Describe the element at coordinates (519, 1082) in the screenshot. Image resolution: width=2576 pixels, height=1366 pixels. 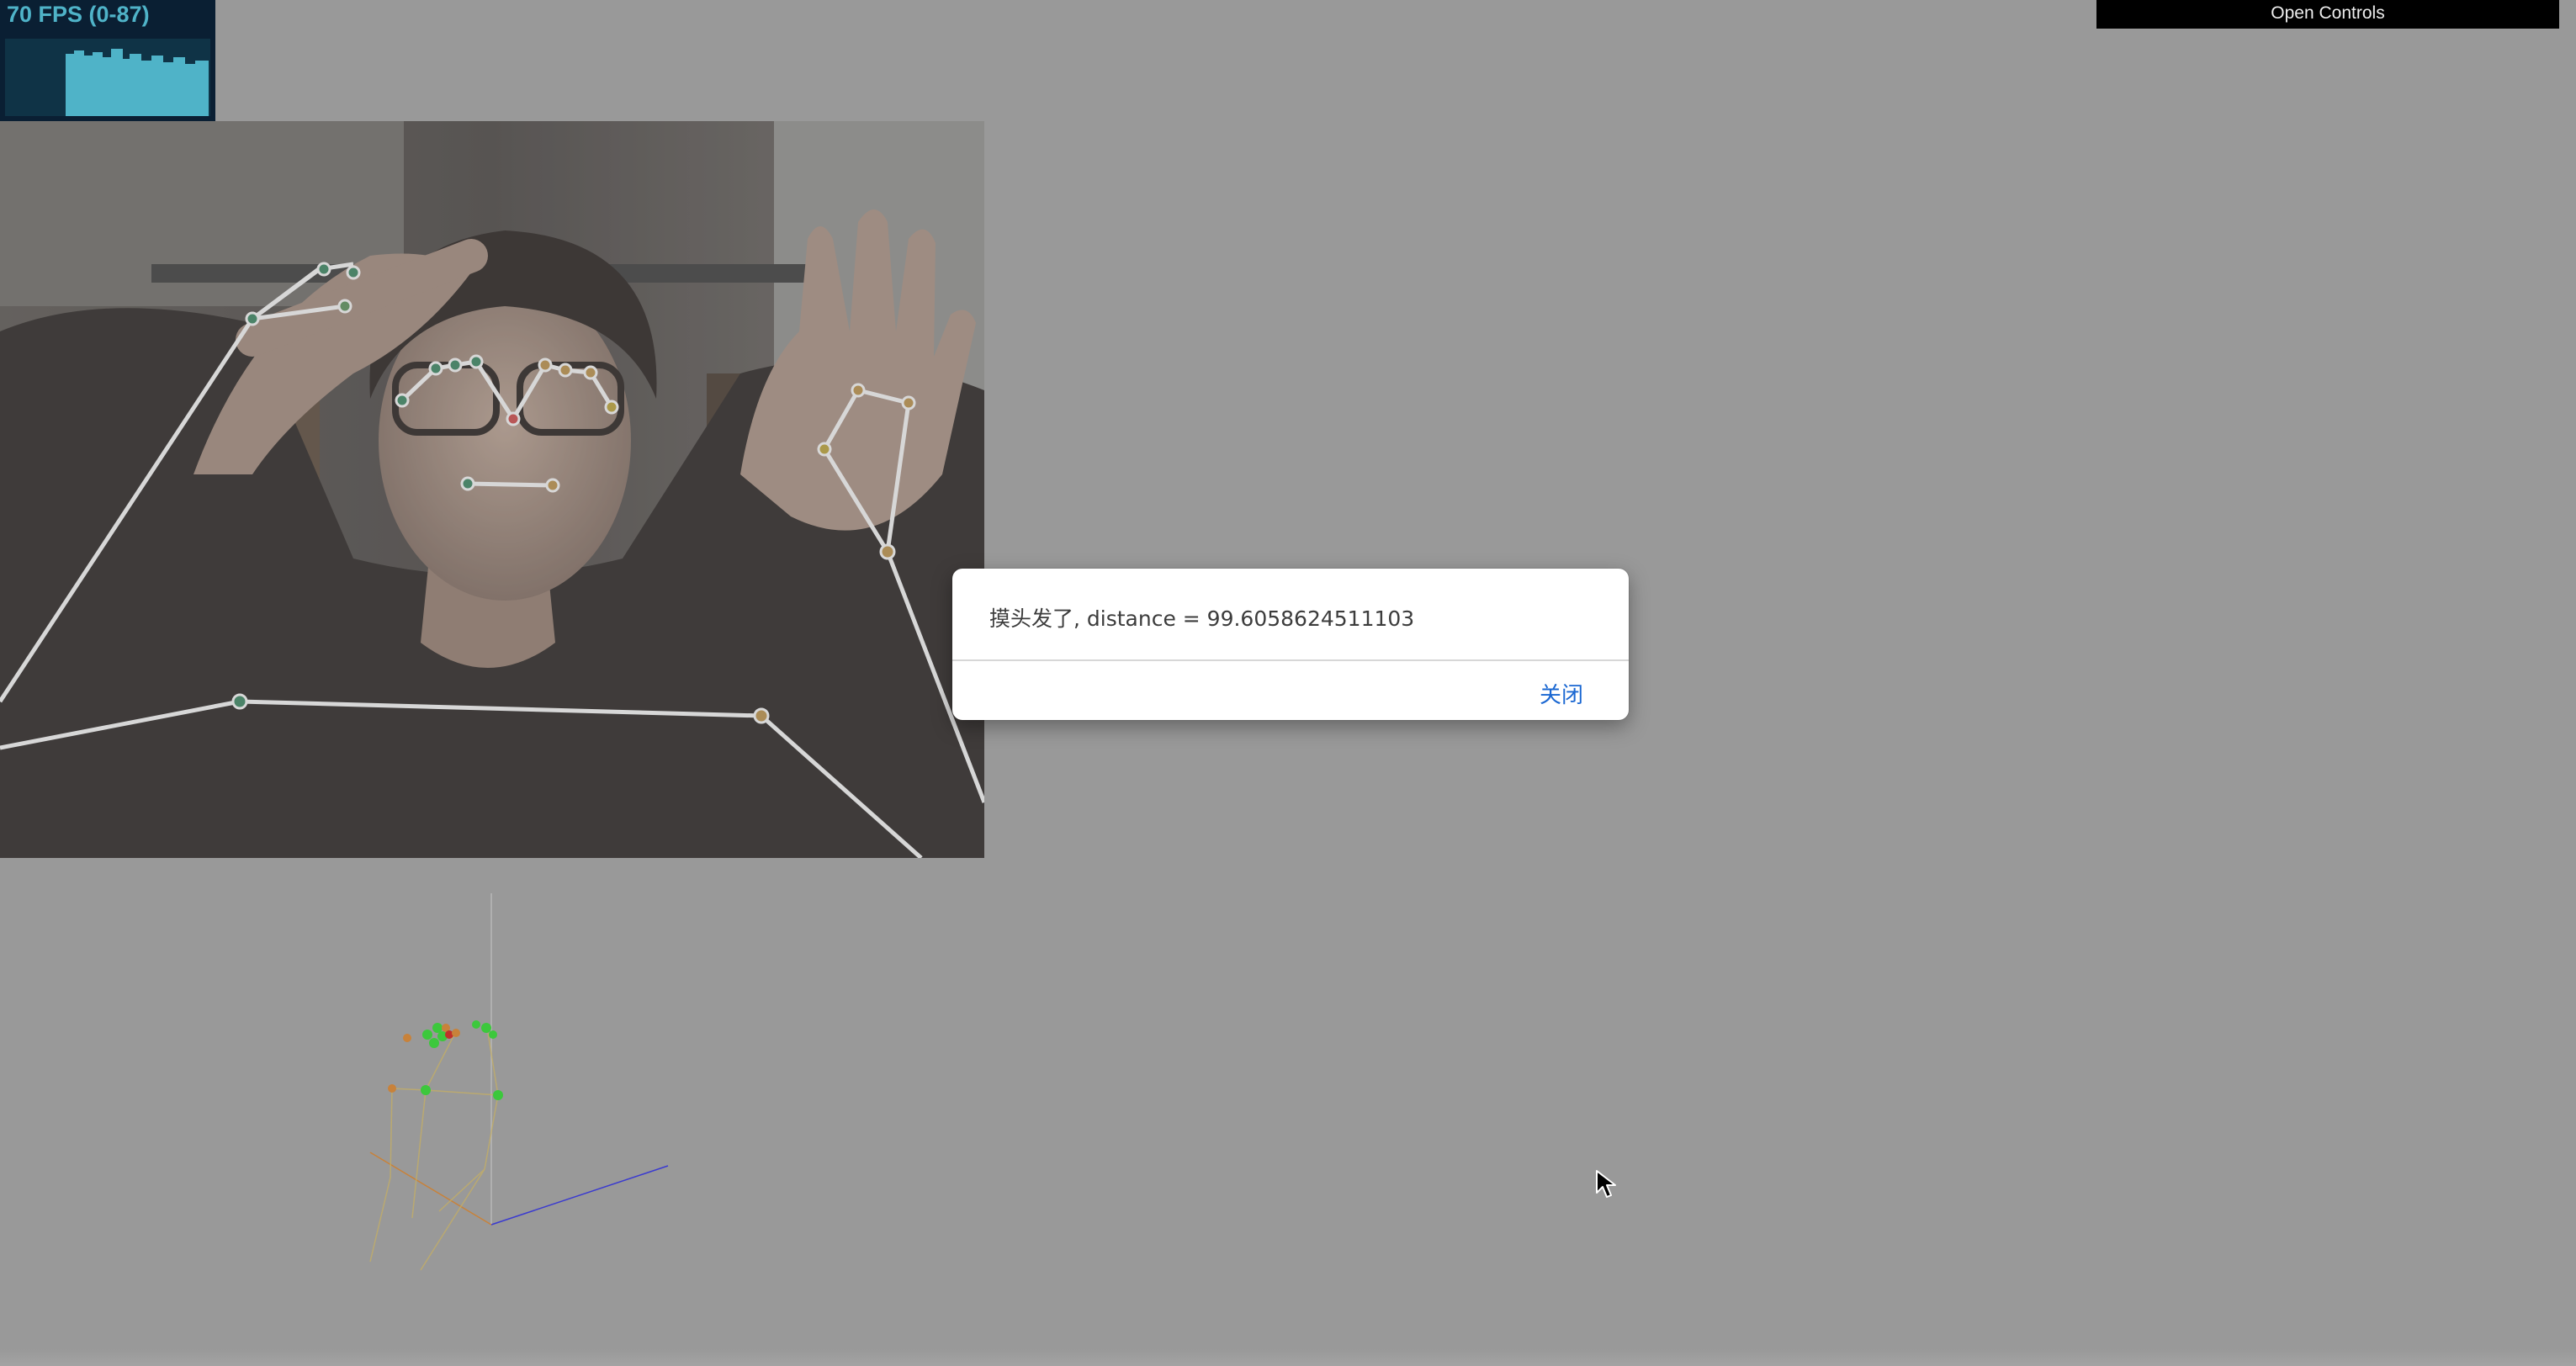
I see `pose-3d-canvas` at that location.